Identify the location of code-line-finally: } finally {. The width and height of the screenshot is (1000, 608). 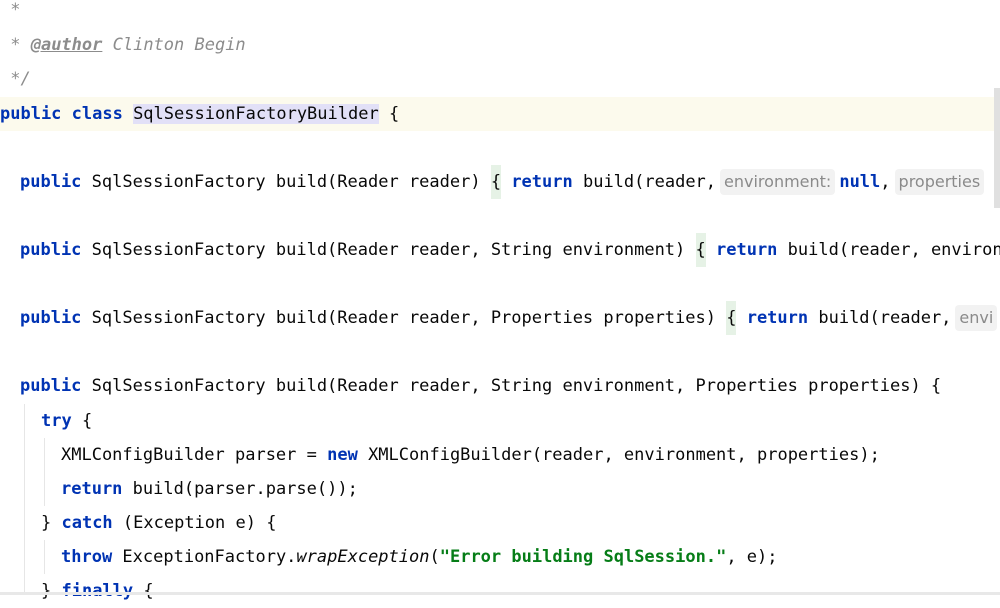
(97, 591).